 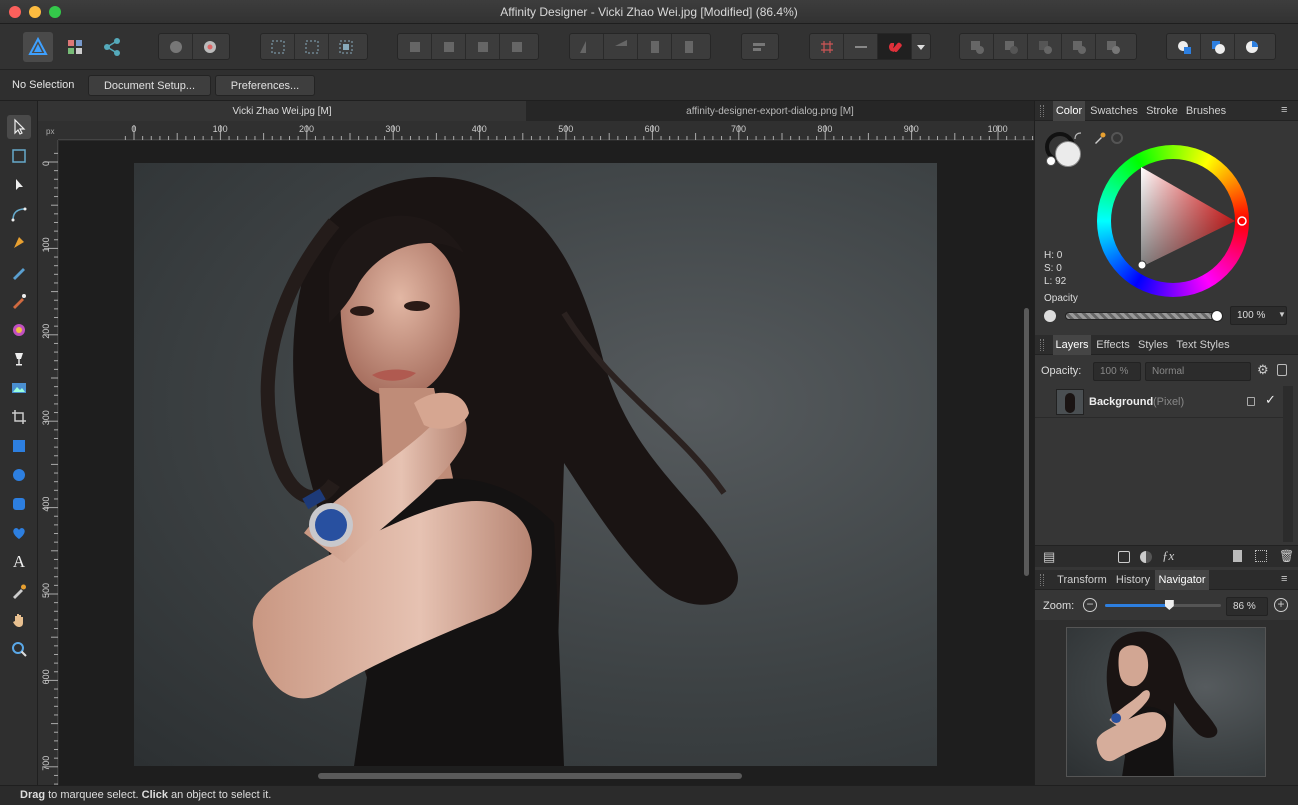 What do you see at coordinates (19, 301) in the screenshot?
I see `vector-brush-tool` at bounding box center [19, 301].